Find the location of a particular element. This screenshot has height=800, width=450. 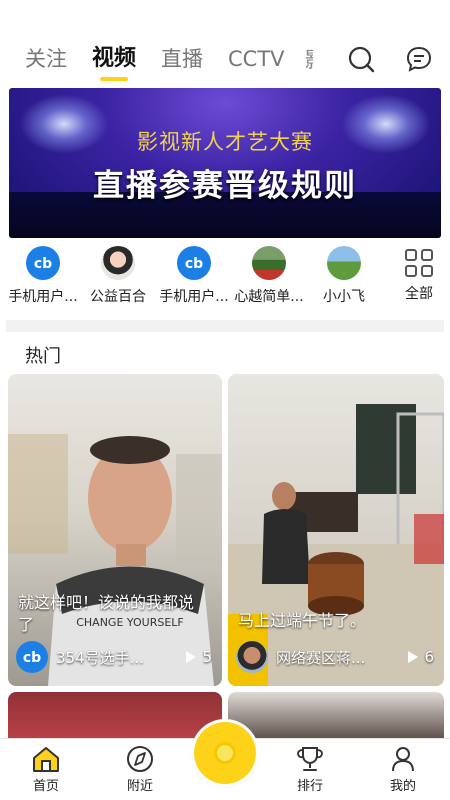

quick-entry-user-2: 公益百合 is located at coordinates (118, 275).